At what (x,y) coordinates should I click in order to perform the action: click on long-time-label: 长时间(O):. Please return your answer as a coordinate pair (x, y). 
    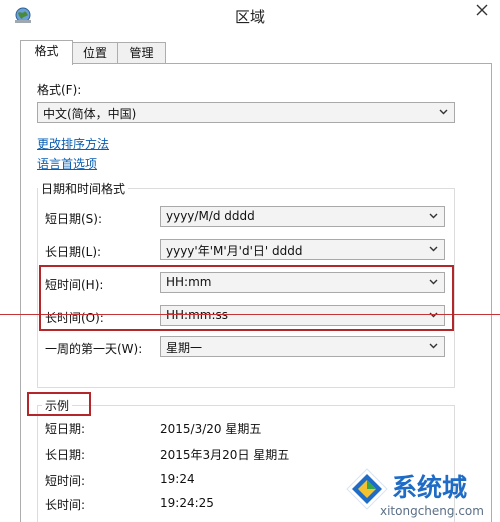
    Looking at the image, I should click on (74, 318).